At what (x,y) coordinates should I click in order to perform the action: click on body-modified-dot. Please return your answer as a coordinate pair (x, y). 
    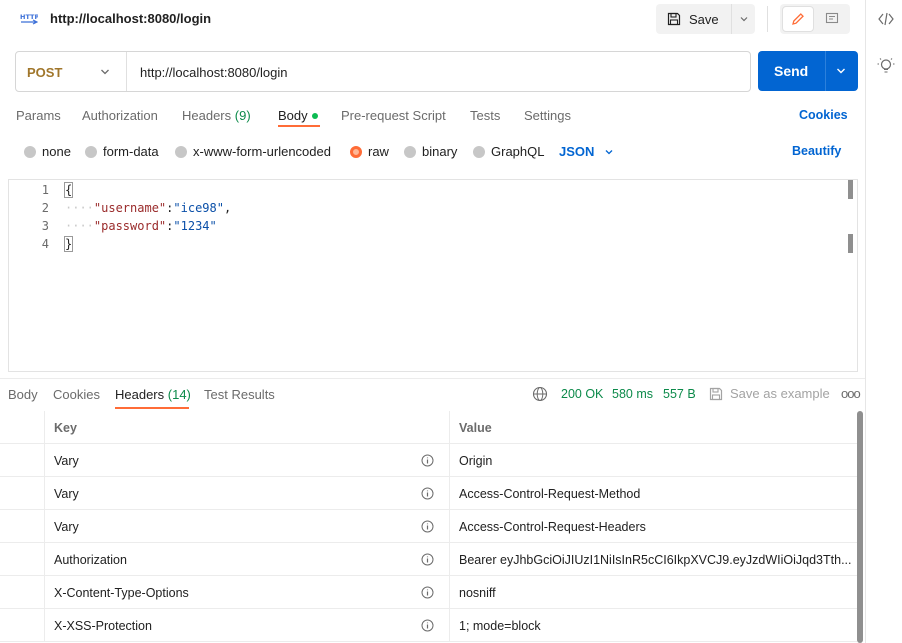
    Looking at the image, I should click on (314, 115).